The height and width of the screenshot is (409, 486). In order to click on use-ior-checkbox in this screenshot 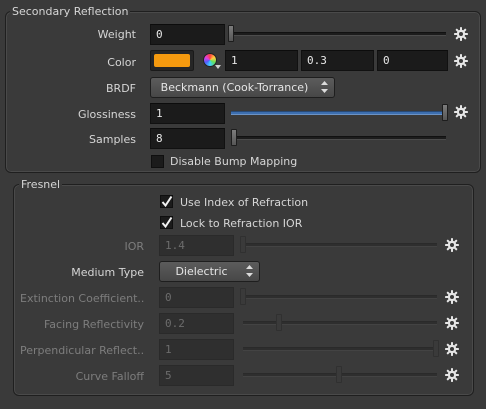, I will do `click(166, 201)`.